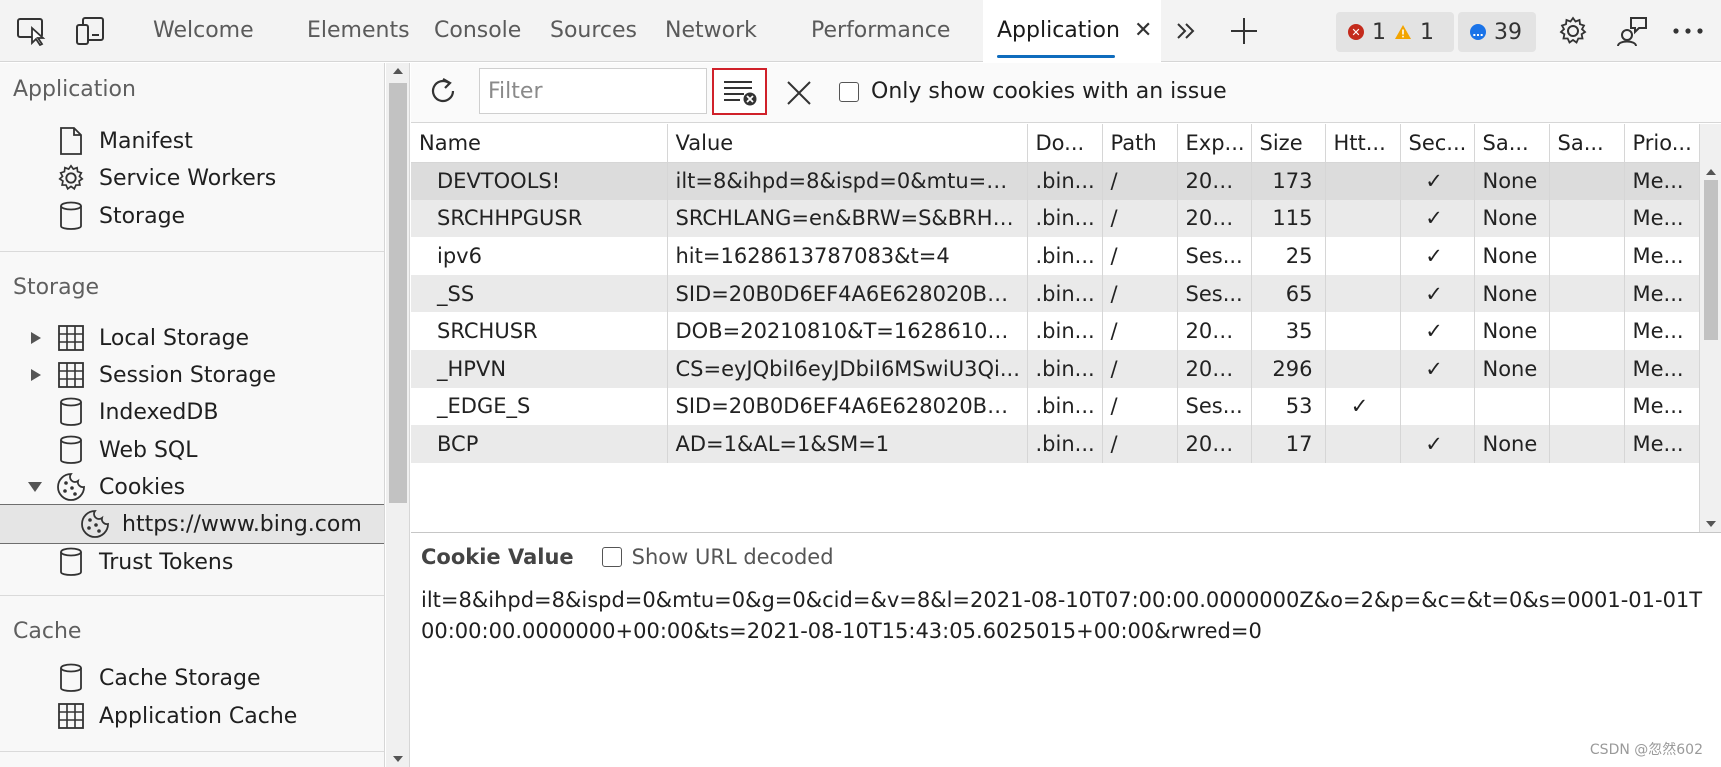 This screenshot has height=767, width=1721. What do you see at coordinates (180, 678) in the screenshot?
I see `sidebar-item-label: Cache Storage` at bounding box center [180, 678].